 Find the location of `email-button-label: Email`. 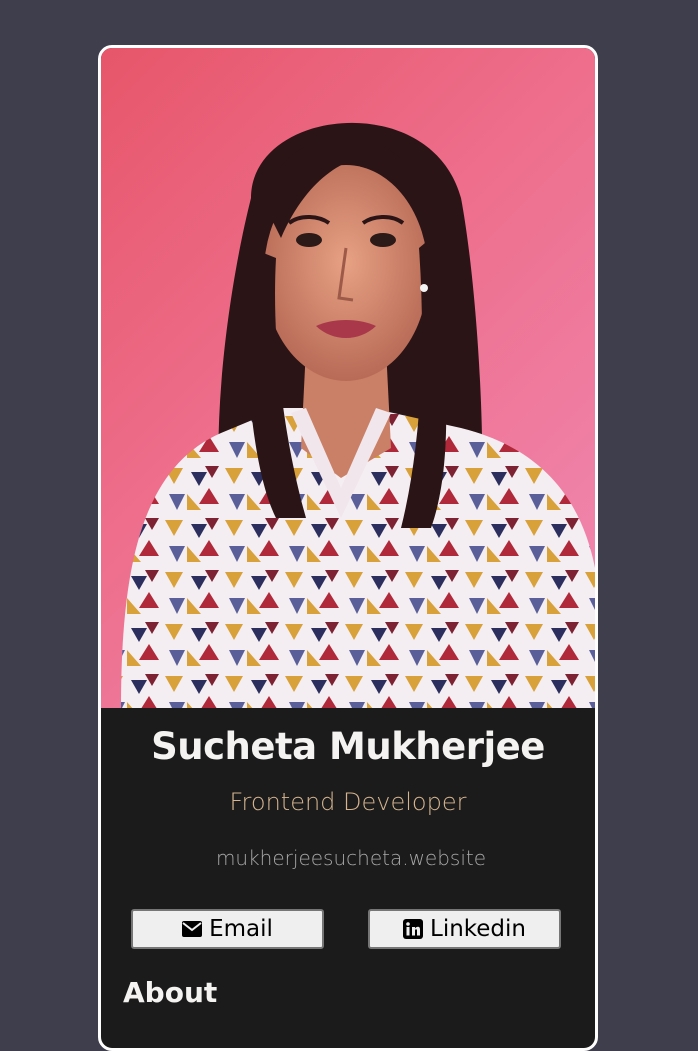

email-button-label: Email is located at coordinates (241, 929).